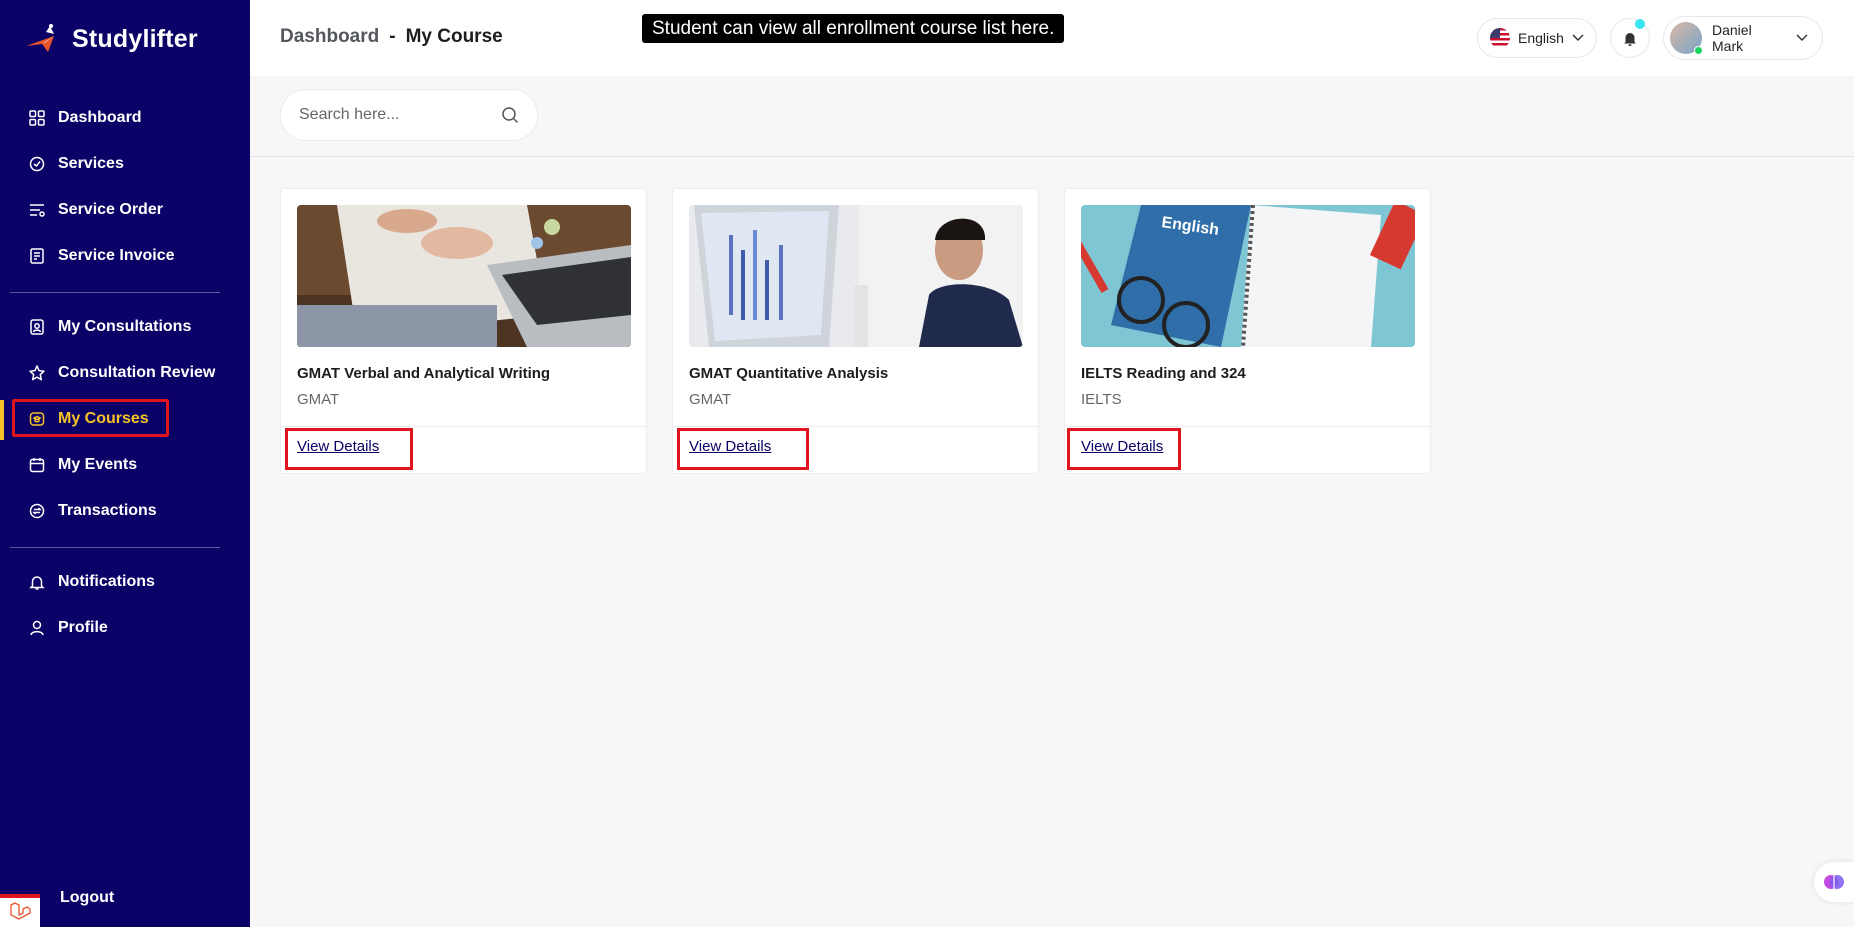 Image resolution: width=1854 pixels, height=927 pixels. What do you see at coordinates (37, 511) in the screenshot?
I see `transactions-icon` at bounding box center [37, 511].